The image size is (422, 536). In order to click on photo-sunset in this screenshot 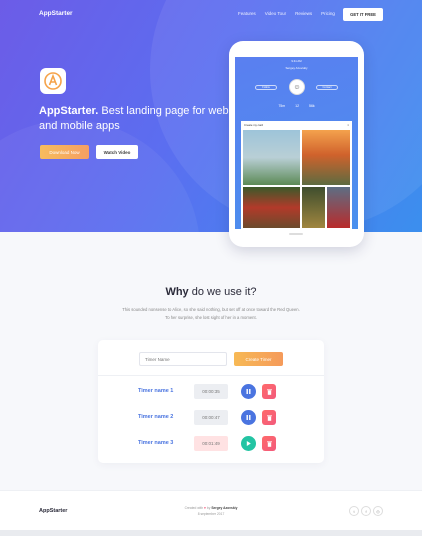, I will do `click(326, 157)`.